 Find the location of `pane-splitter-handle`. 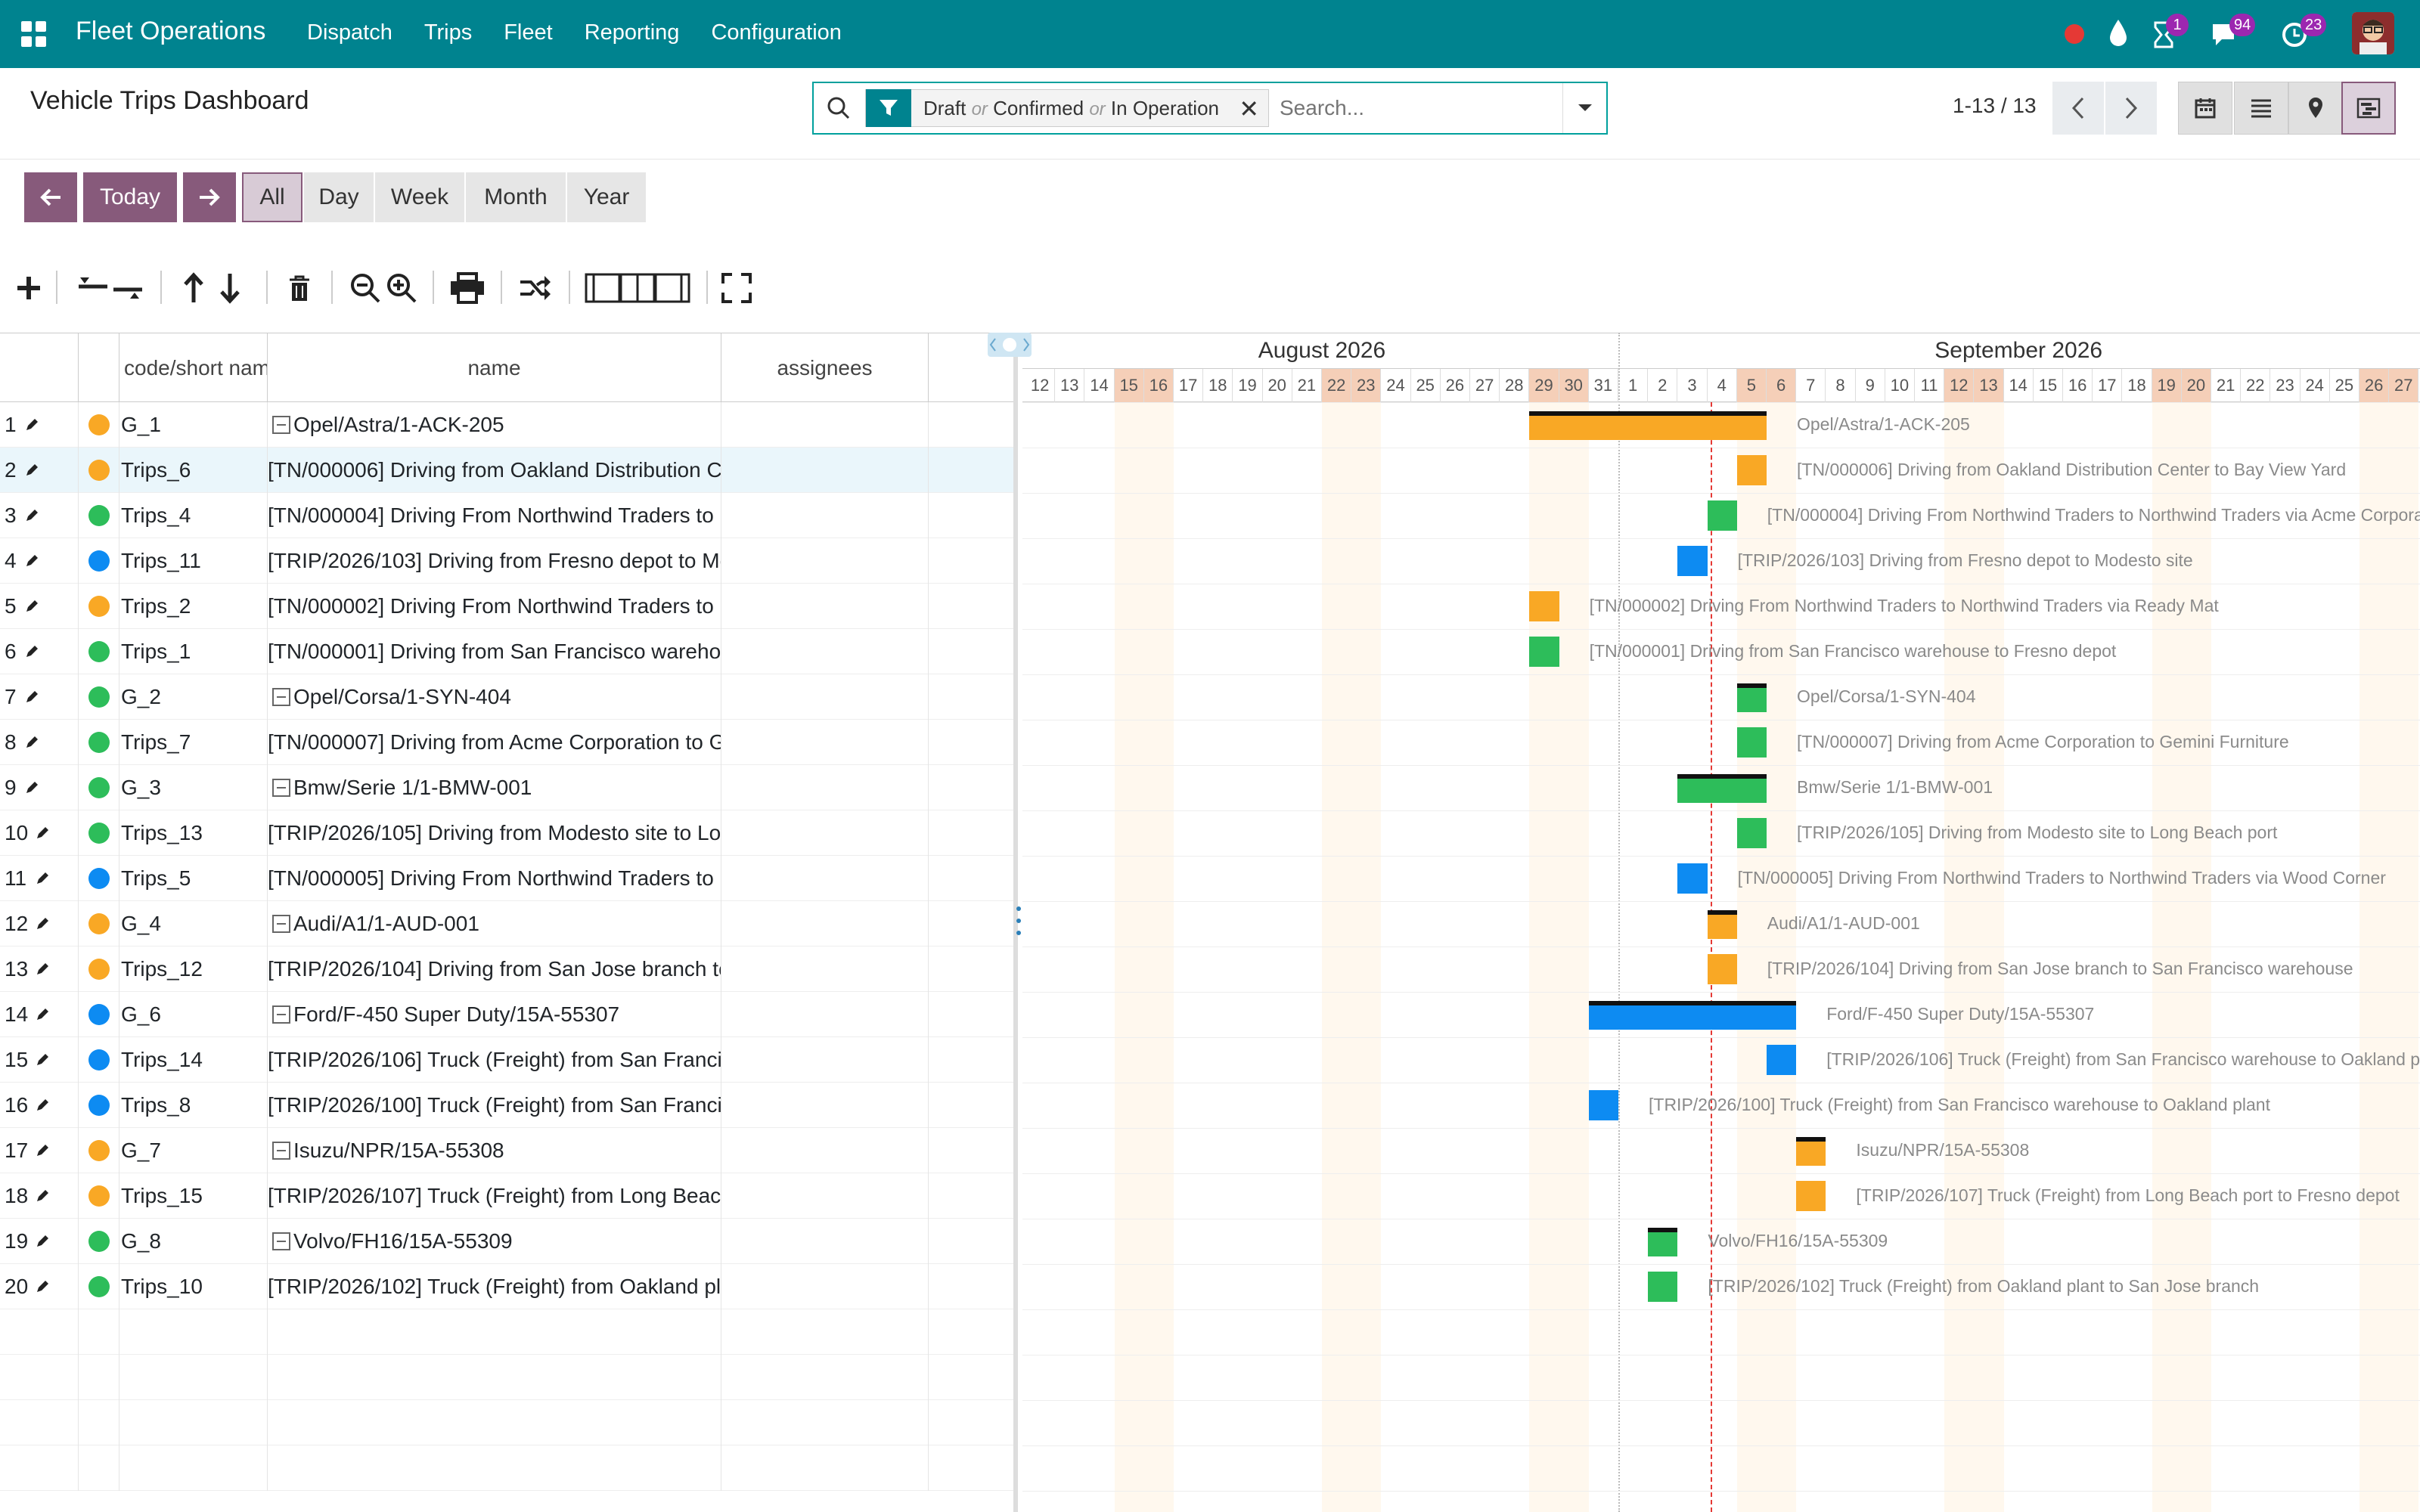

pane-splitter-handle is located at coordinates (1018, 920).